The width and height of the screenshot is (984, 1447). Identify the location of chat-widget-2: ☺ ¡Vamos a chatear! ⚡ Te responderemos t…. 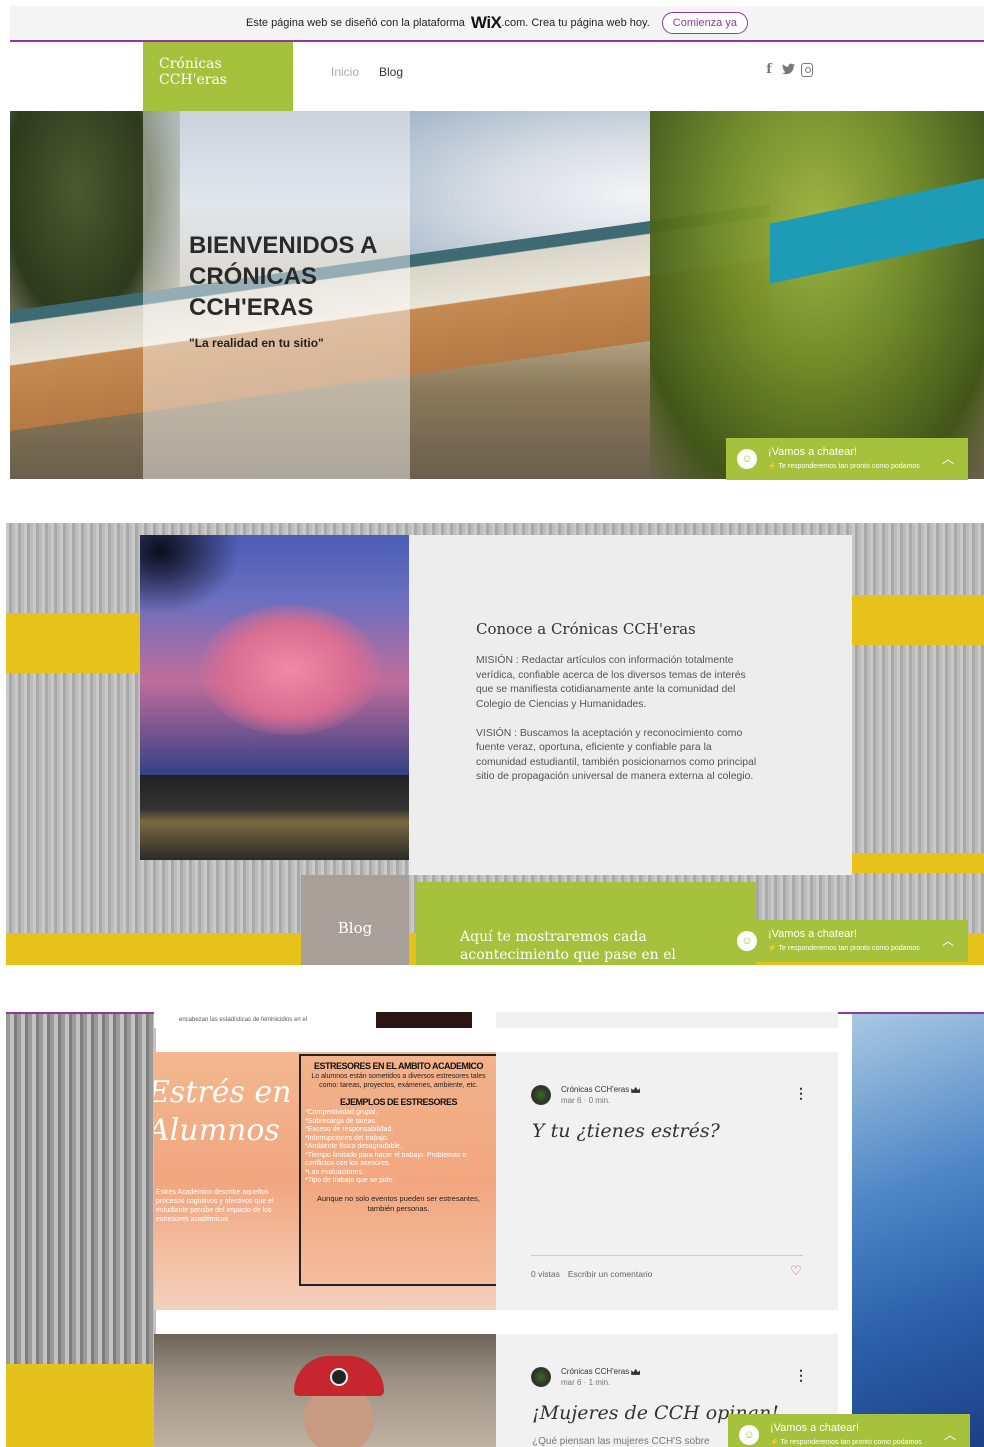
(847, 941).